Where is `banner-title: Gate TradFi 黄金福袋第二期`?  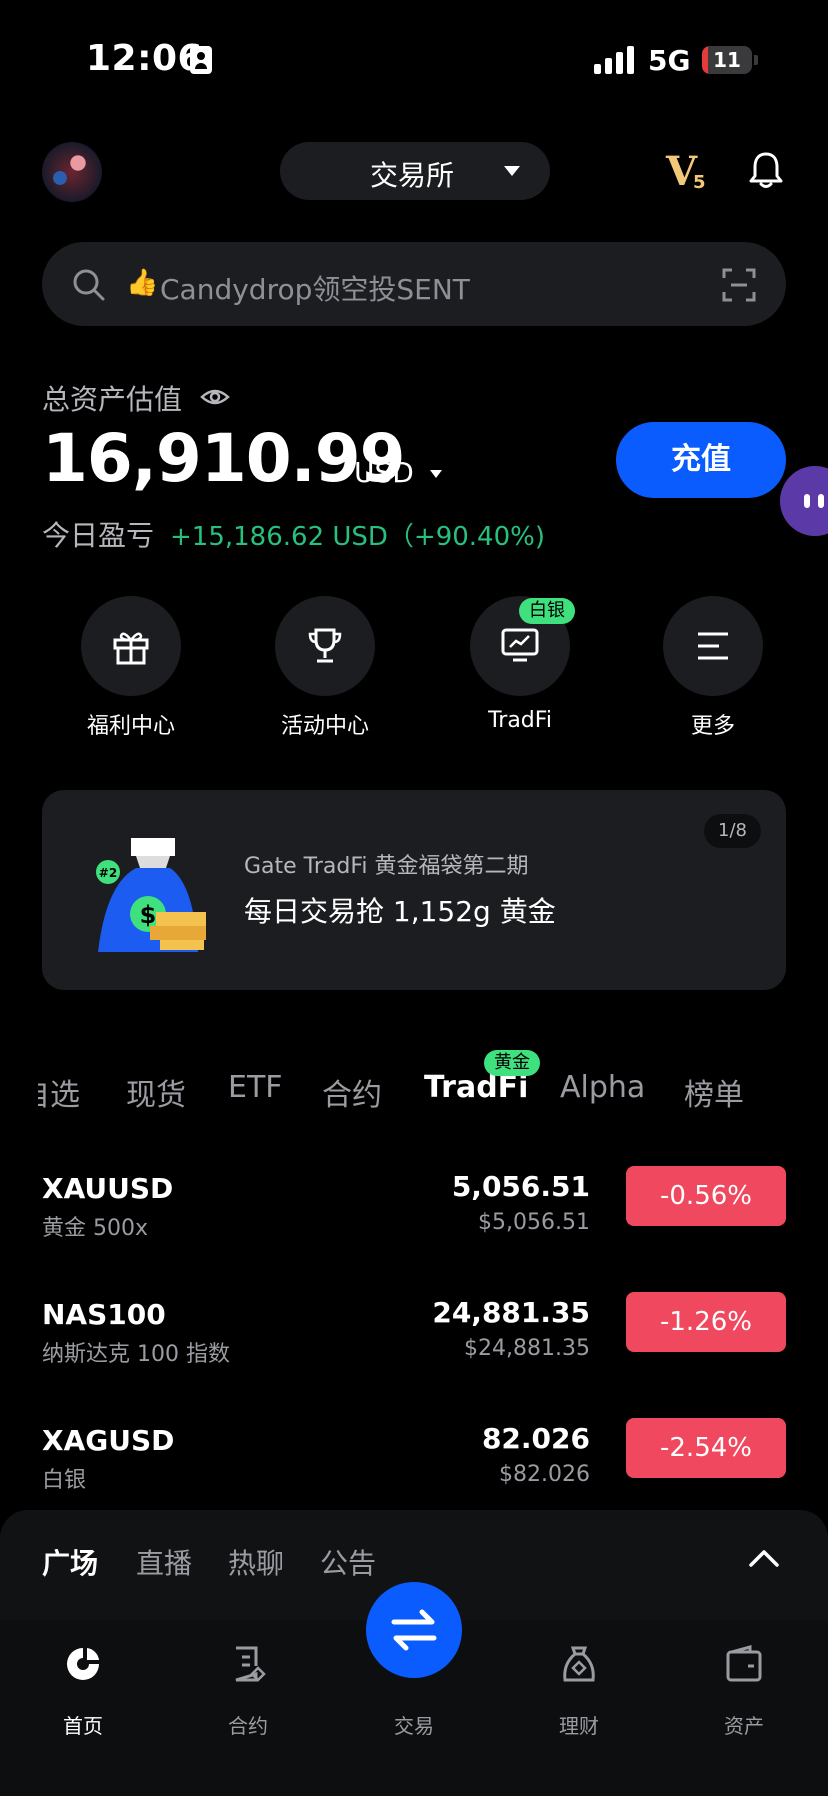 banner-title: Gate TradFi 黄金福袋第二期 is located at coordinates (386, 866).